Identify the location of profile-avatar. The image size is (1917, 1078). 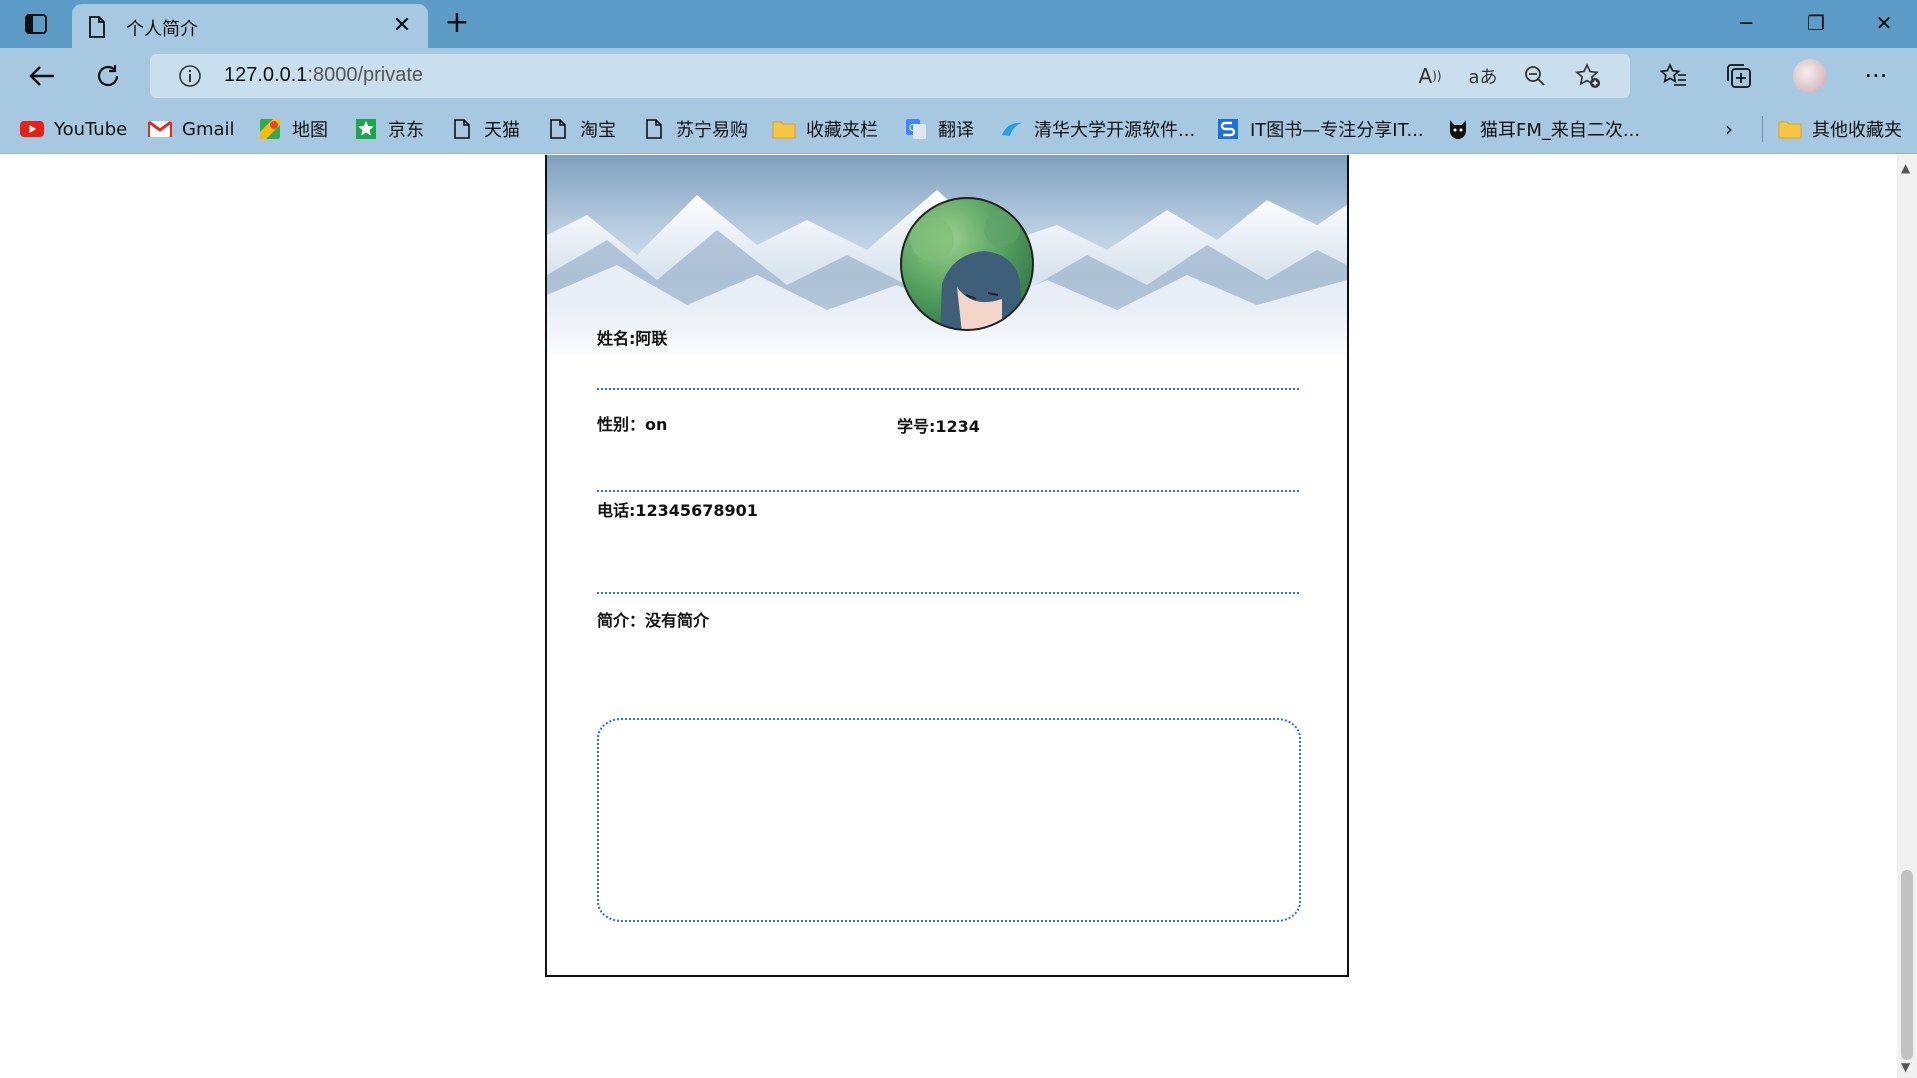
(1810, 76).